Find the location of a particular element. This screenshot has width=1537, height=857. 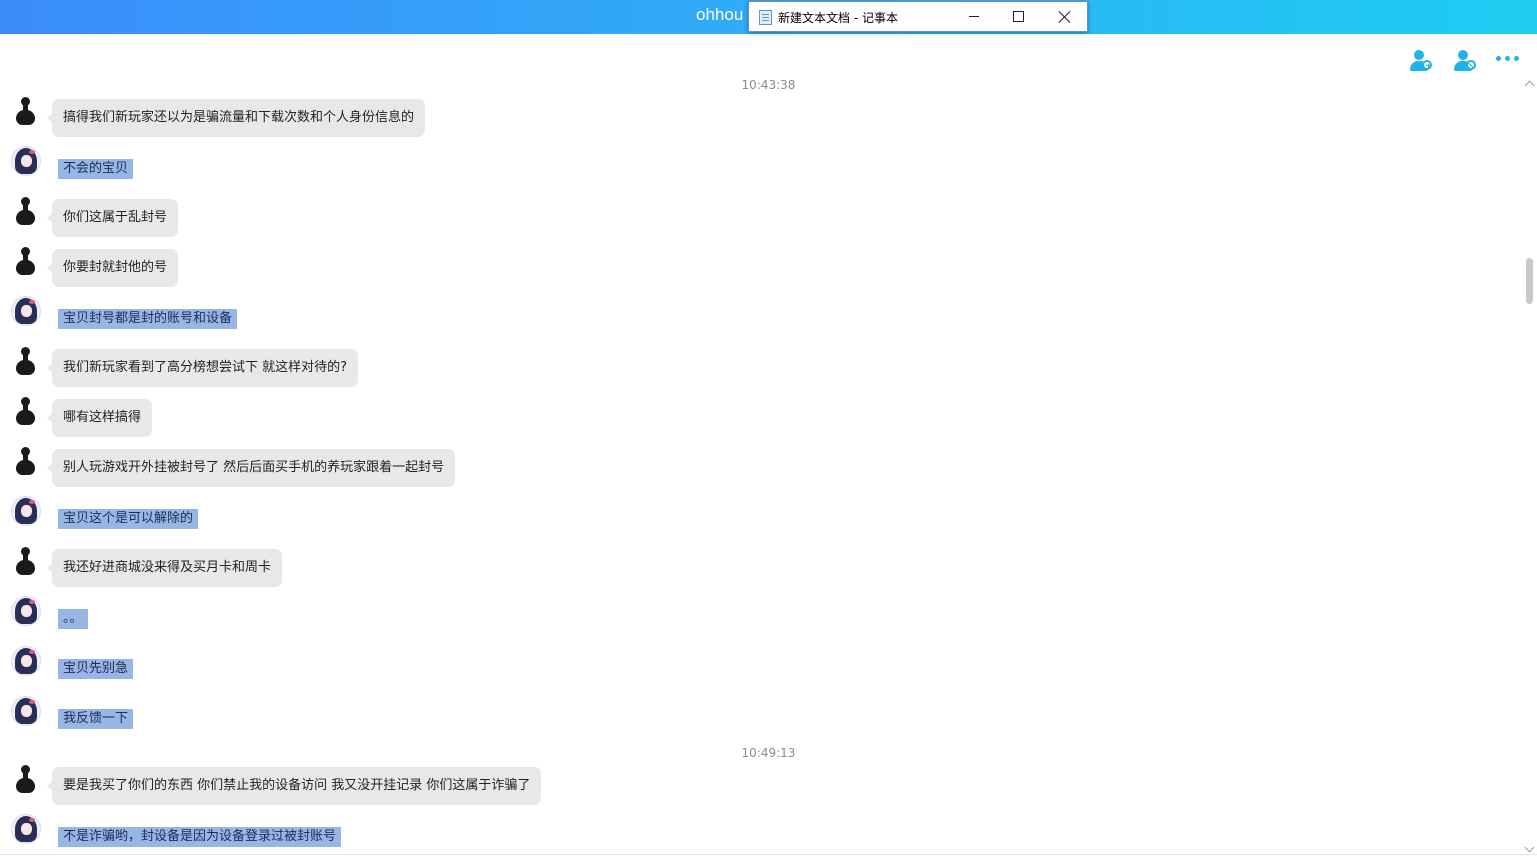

minimize-button is located at coordinates (973, 16).